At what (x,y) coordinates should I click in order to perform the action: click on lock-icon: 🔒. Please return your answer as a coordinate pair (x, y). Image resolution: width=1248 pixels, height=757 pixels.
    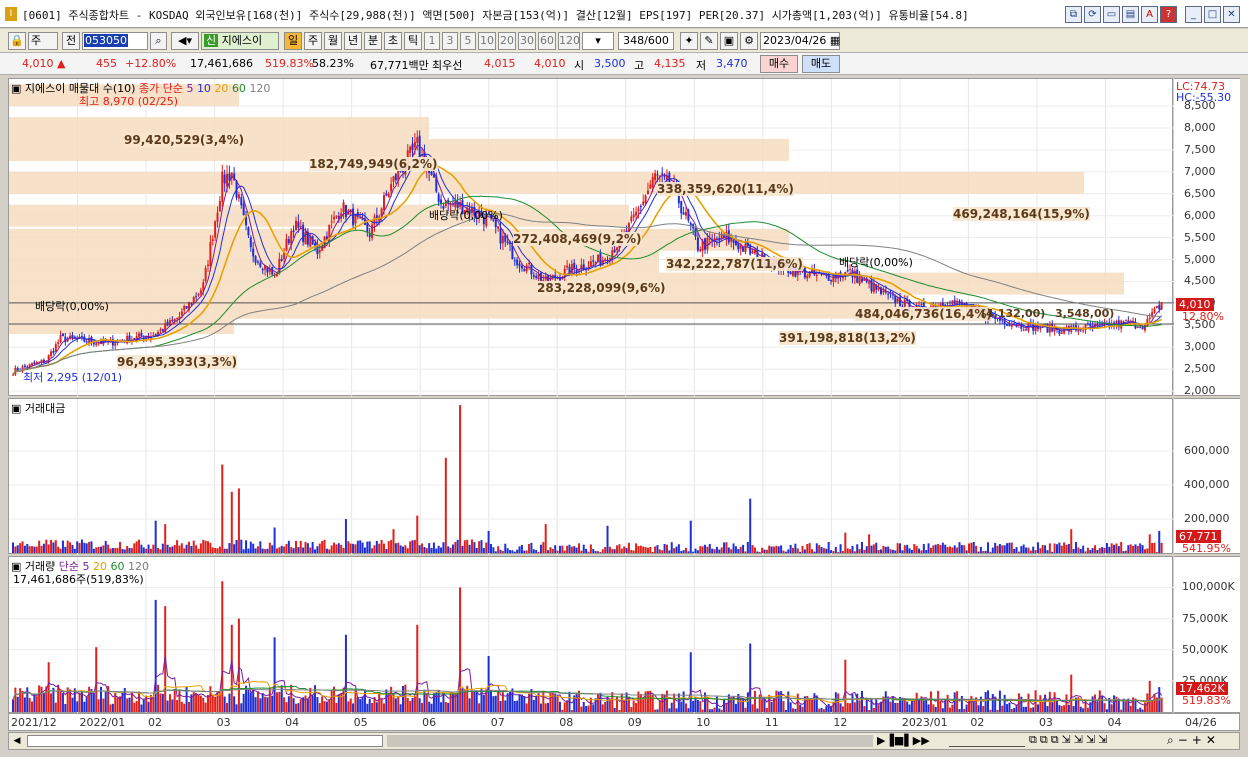
    Looking at the image, I should click on (17, 41).